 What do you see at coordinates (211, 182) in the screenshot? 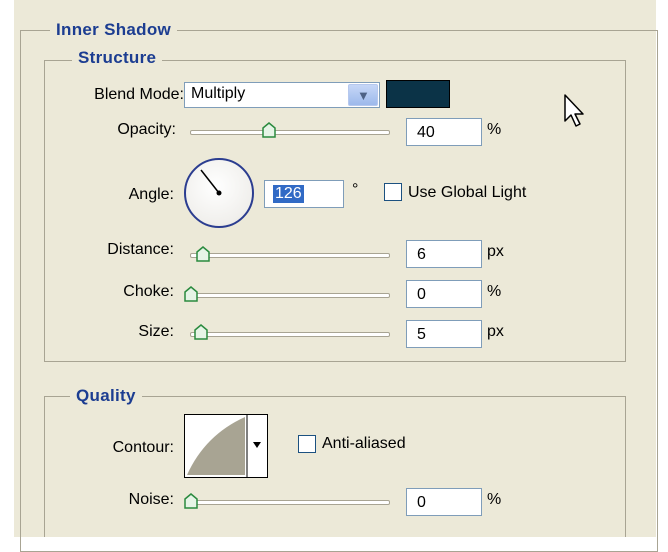
I see `angle-dial-hand-icon` at bounding box center [211, 182].